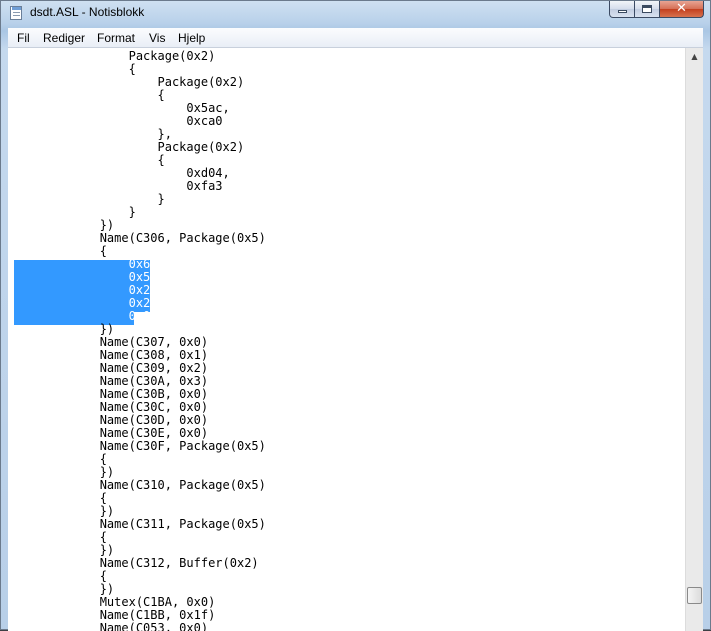  Describe the element at coordinates (191, 38) in the screenshot. I see `menu-help: Hjelp` at that location.